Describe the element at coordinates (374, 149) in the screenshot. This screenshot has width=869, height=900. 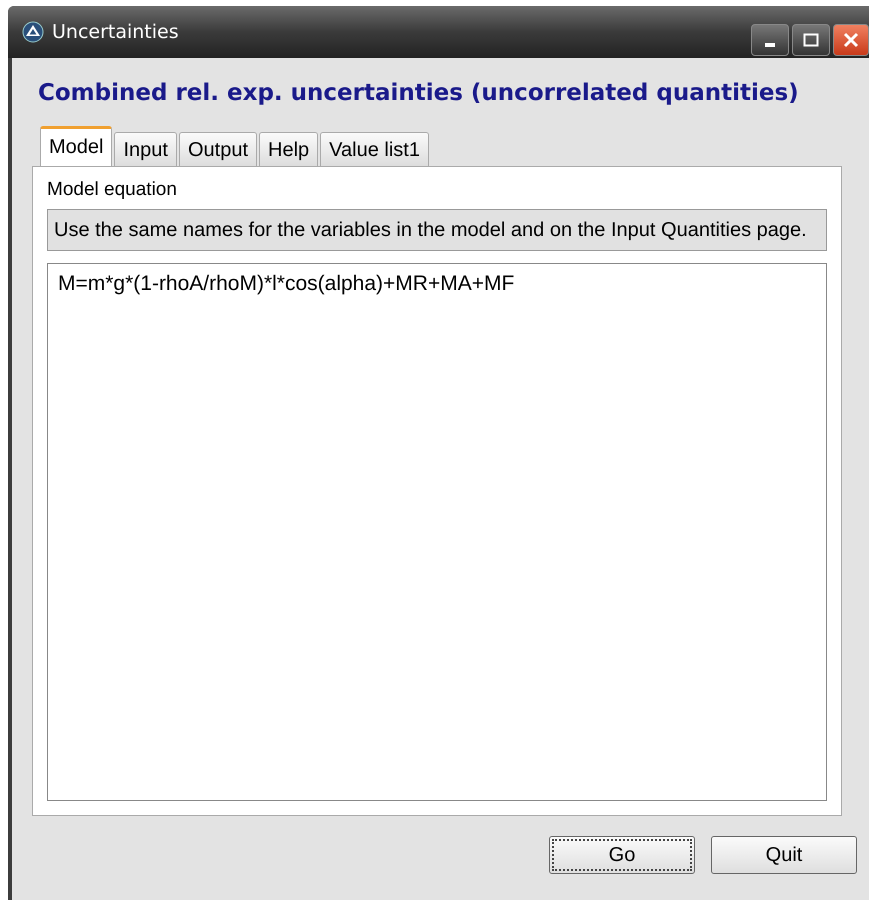
I see `tab: Value list1` at that location.